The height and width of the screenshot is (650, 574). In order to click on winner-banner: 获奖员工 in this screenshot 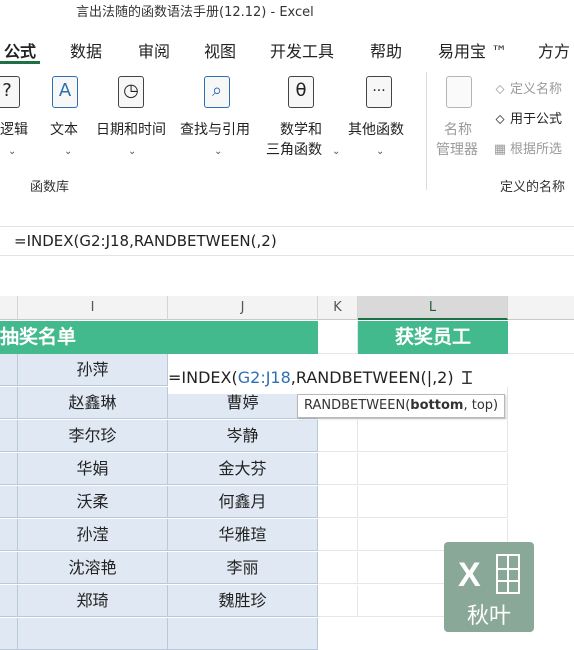, I will do `click(433, 337)`.